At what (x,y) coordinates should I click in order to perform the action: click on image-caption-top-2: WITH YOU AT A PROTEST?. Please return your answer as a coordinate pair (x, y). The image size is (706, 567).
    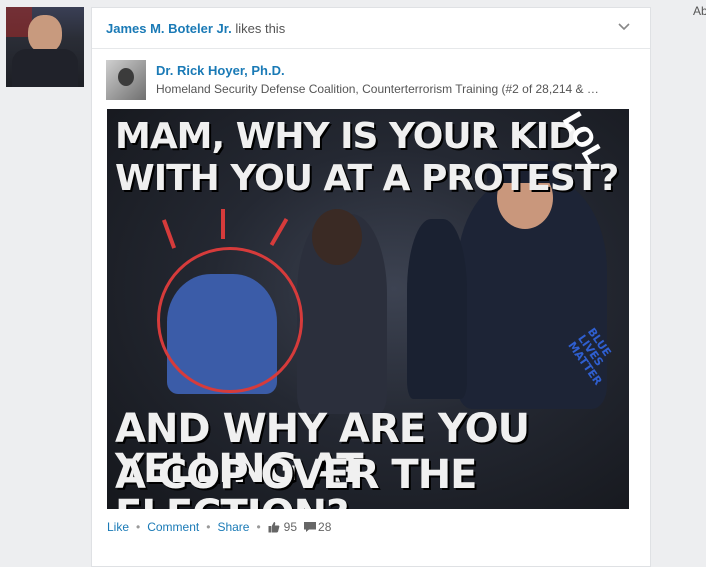
    Looking at the image, I should click on (367, 178).